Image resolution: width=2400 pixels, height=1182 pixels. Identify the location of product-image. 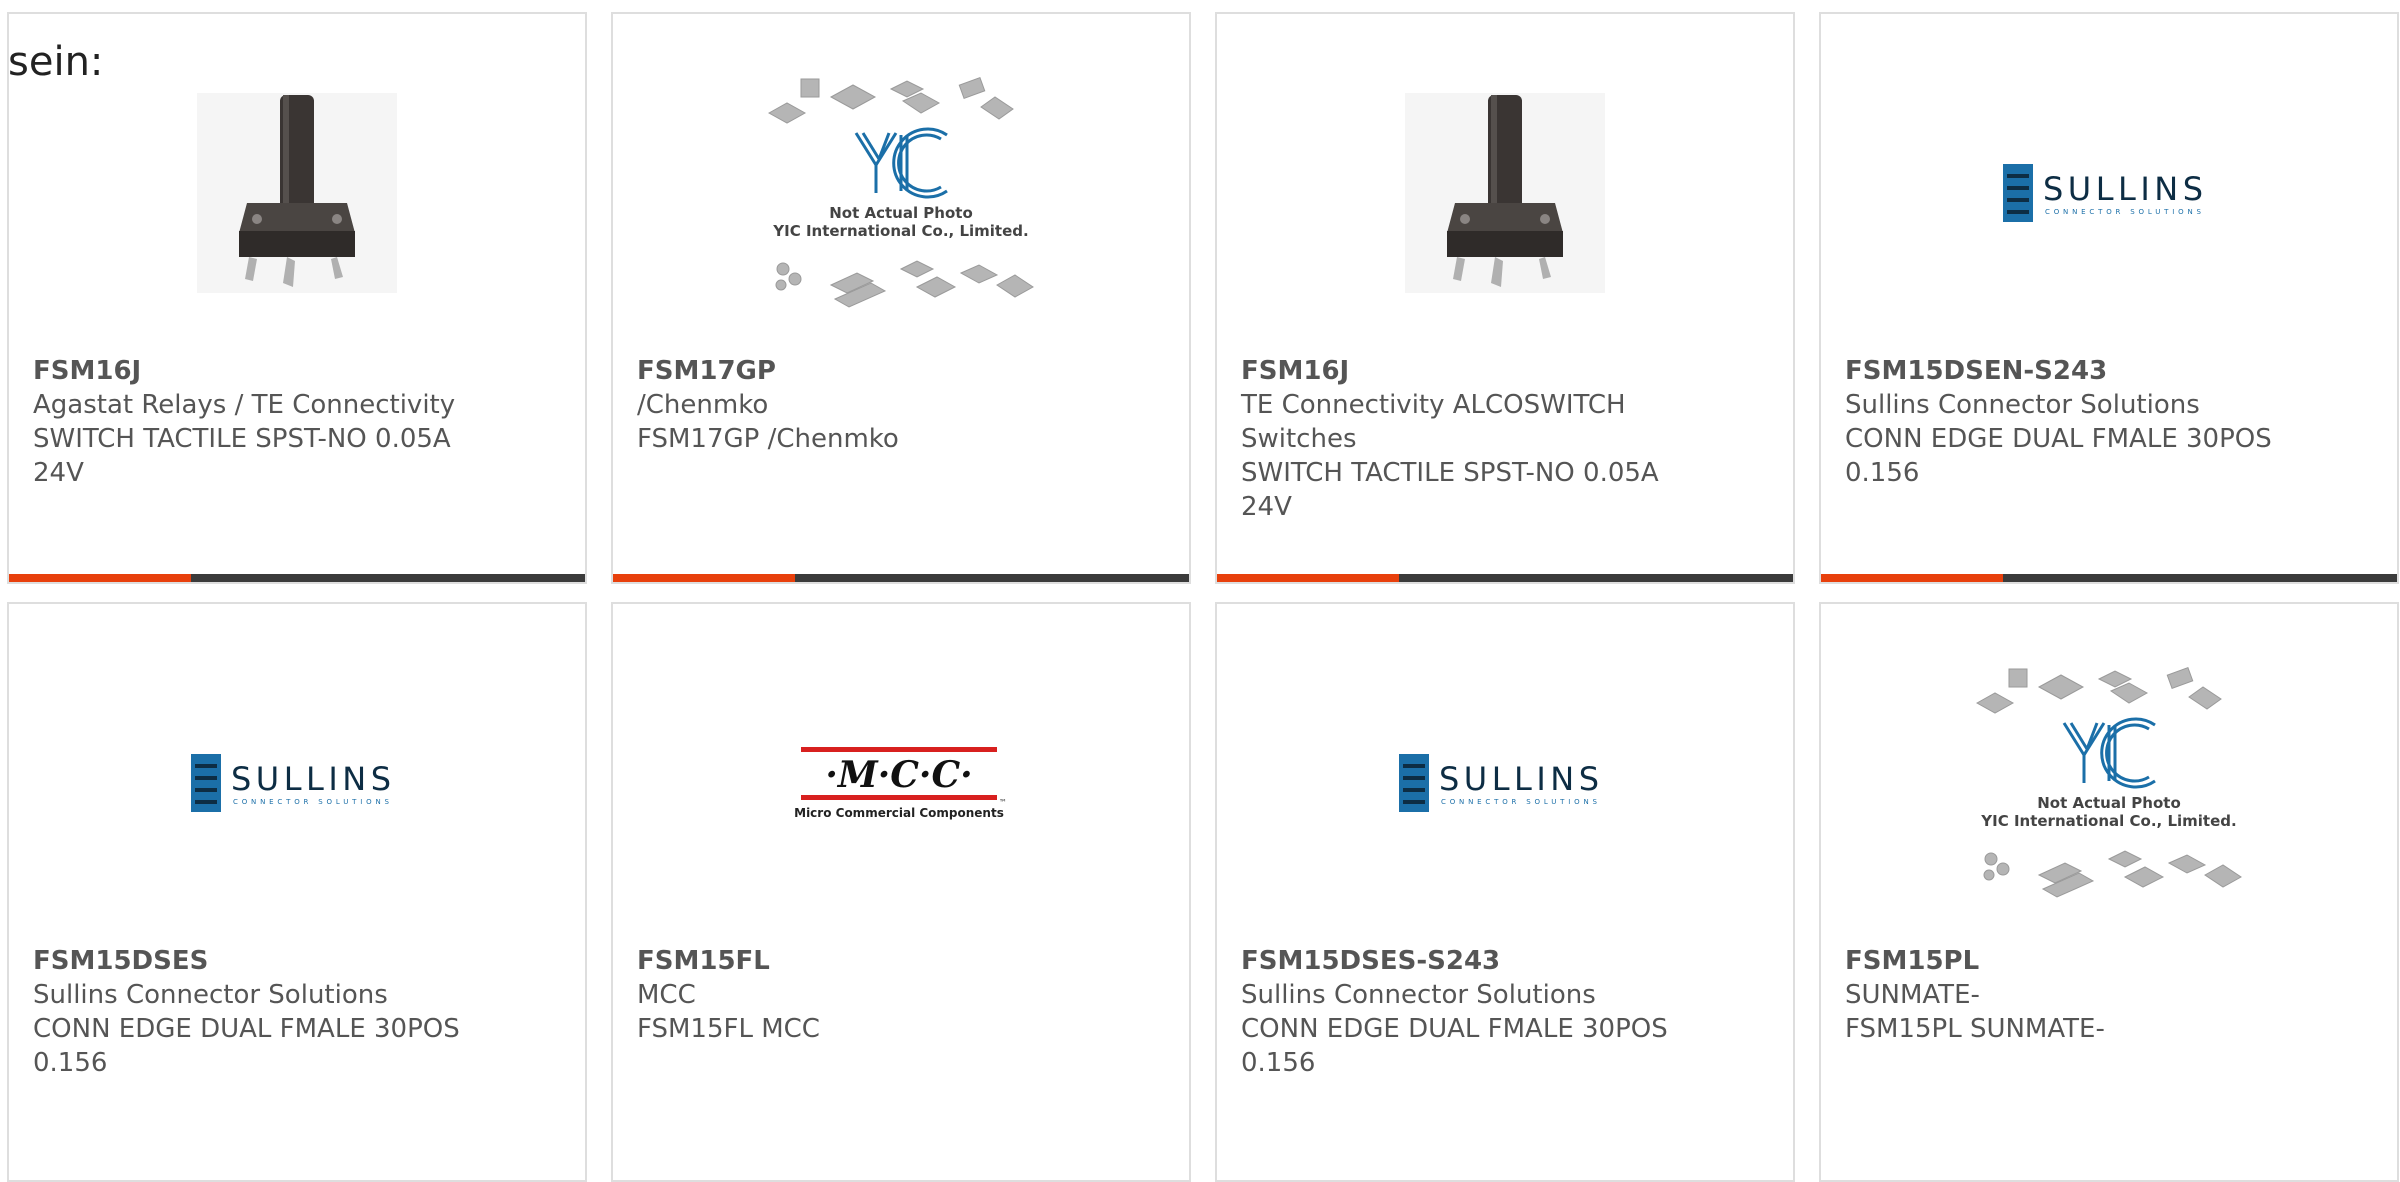
(1505, 193).